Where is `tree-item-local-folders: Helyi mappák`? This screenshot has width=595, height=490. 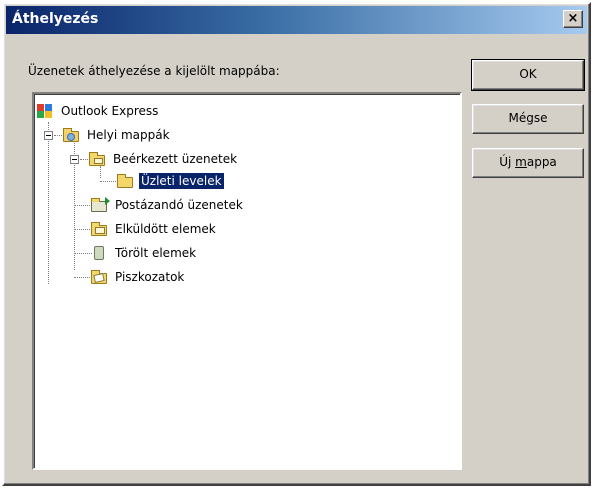 tree-item-local-folders: Helyi mappák is located at coordinates (117, 135).